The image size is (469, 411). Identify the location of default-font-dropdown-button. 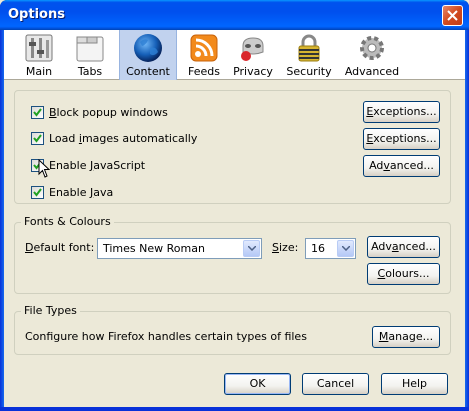
(251, 248).